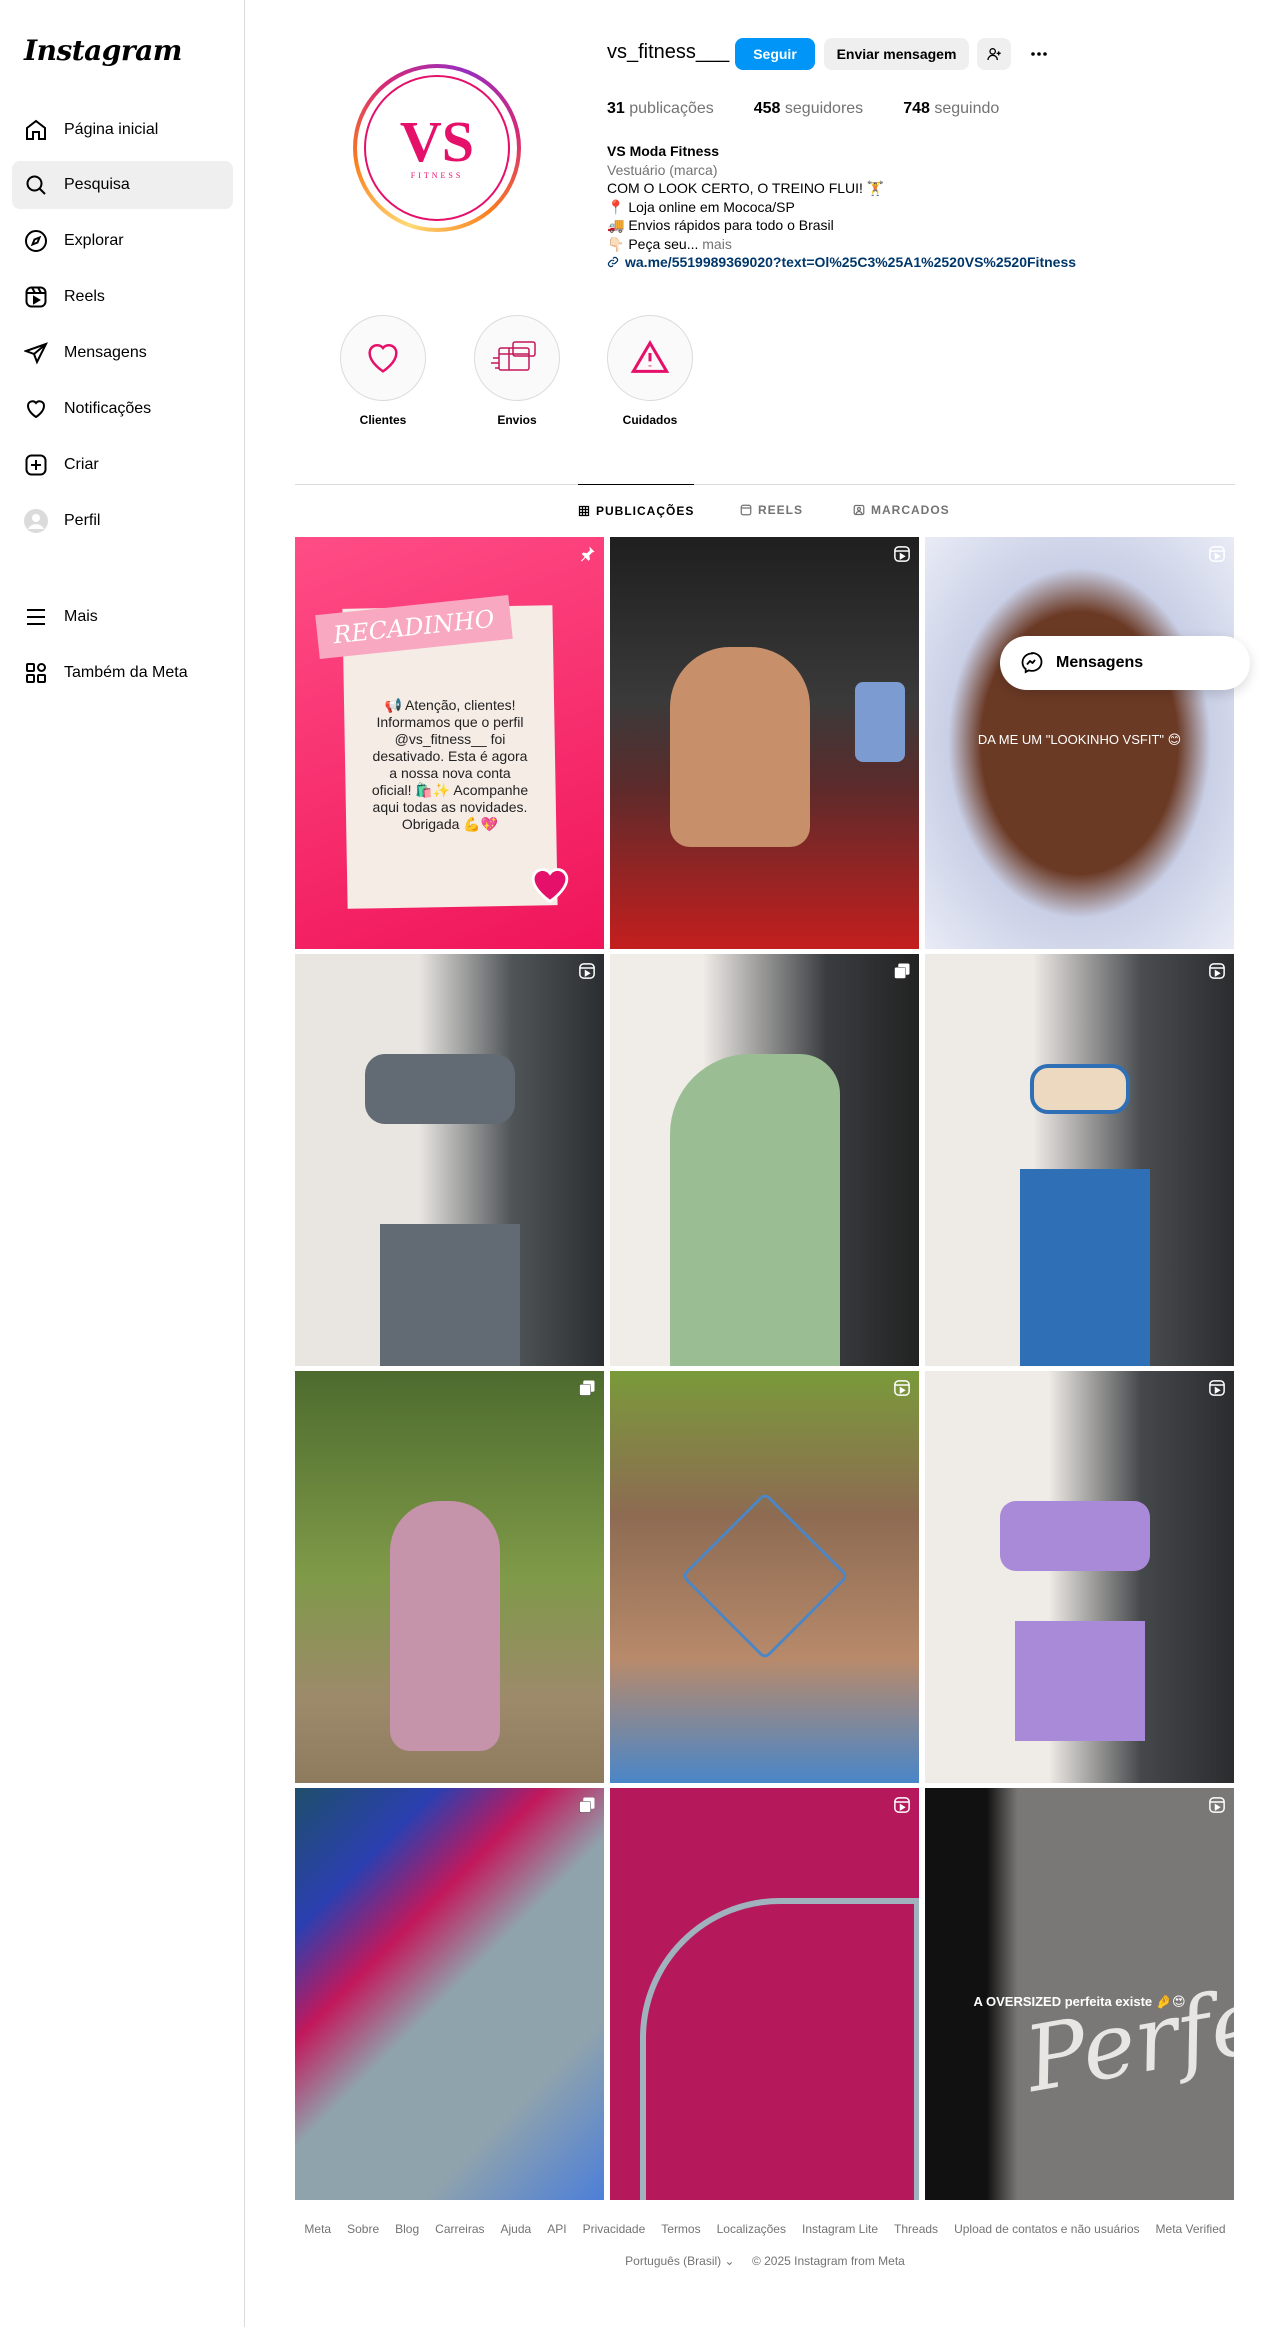 This screenshot has height=2327, width=1265. What do you see at coordinates (363, 2229) in the screenshot?
I see `footer-link: Sobre` at bounding box center [363, 2229].